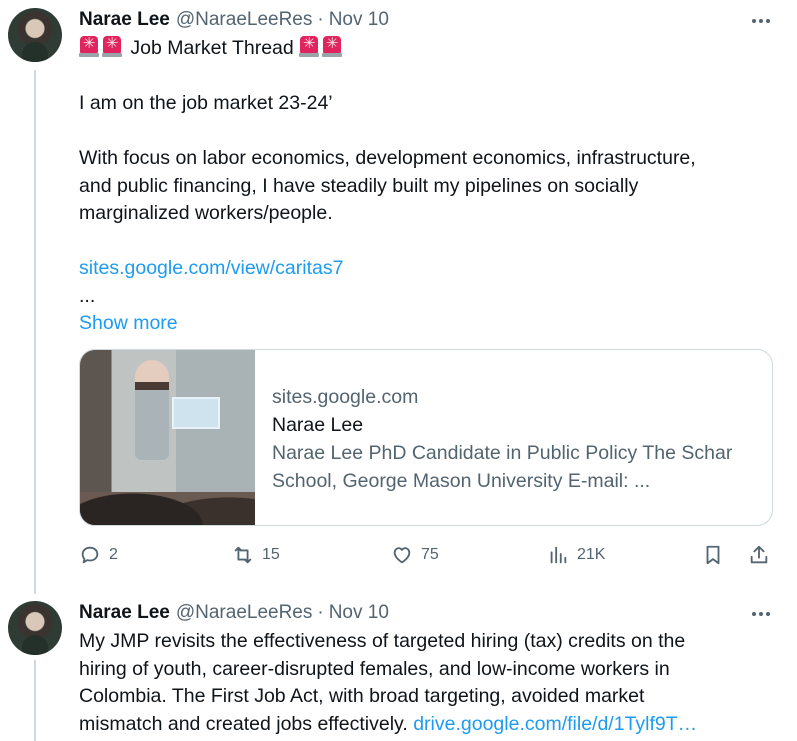 The height and width of the screenshot is (741, 797). I want to click on author-handle: @NaraeLeeRes, so click(244, 613).